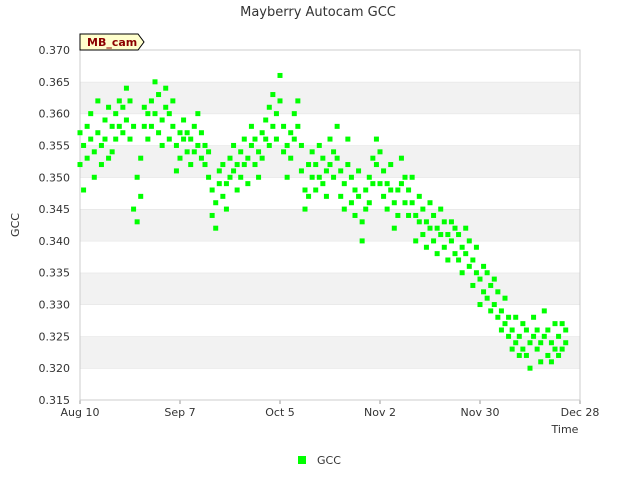 The height and width of the screenshot is (480, 640). Describe the element at coordinates (329, 460) in the screenshot. I see `legend-label: GCC` at that location.